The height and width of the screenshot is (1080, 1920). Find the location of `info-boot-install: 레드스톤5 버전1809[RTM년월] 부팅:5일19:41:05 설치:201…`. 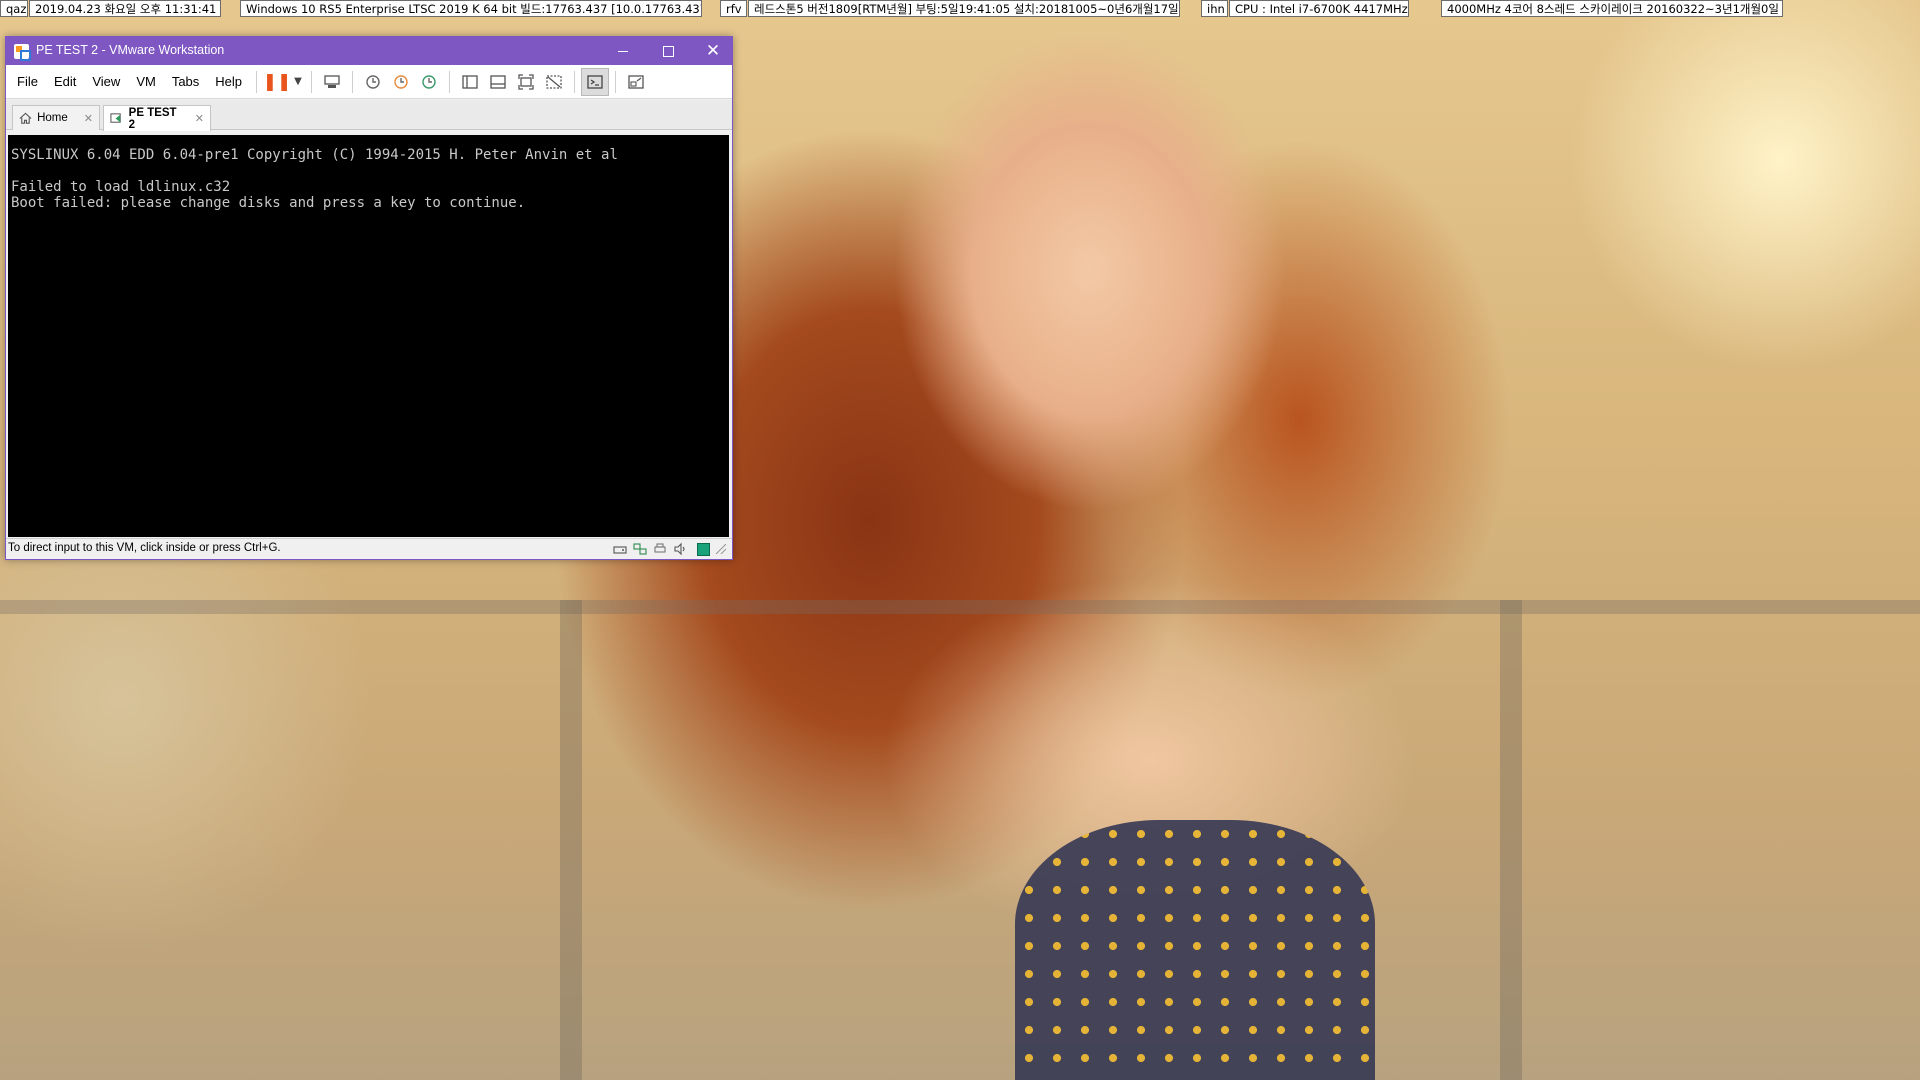

info-boot-install: 레드스톤5 버전1809[RTM년월] 부팅:5일19:41:05 설치:201… is located at coordinates (964, 8).